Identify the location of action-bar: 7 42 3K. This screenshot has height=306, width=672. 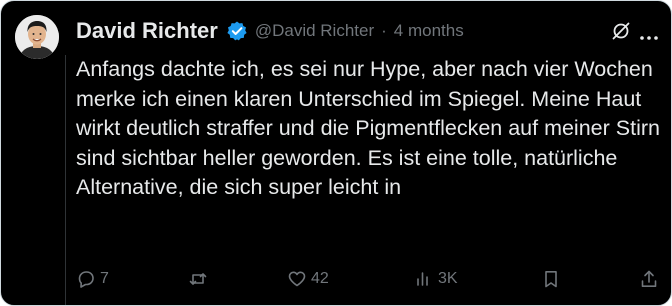
(368, 279).